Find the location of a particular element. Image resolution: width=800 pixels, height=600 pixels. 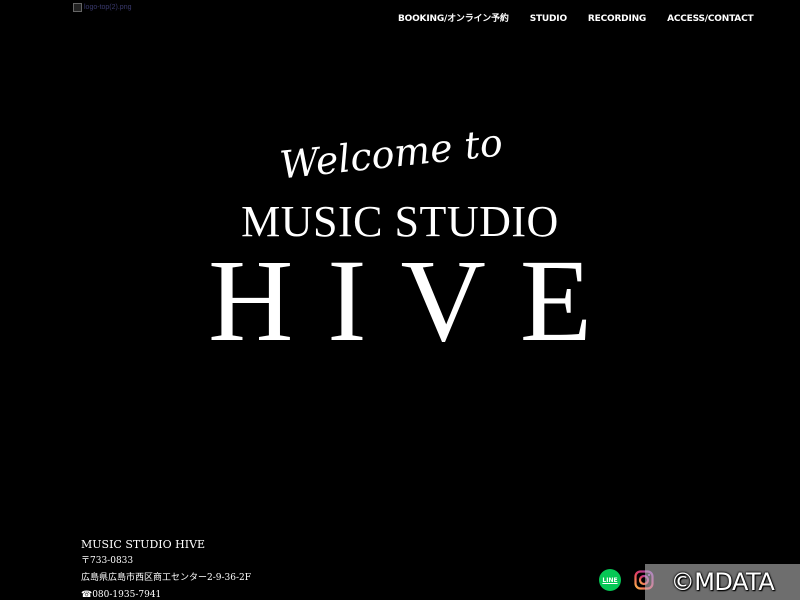

broken-image-icon is located at coordinates (77, 7).